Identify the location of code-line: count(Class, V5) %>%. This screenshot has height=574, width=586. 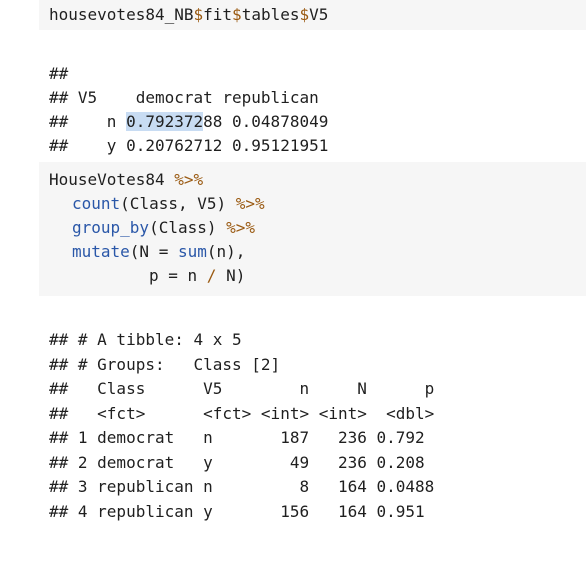
(168, 204).